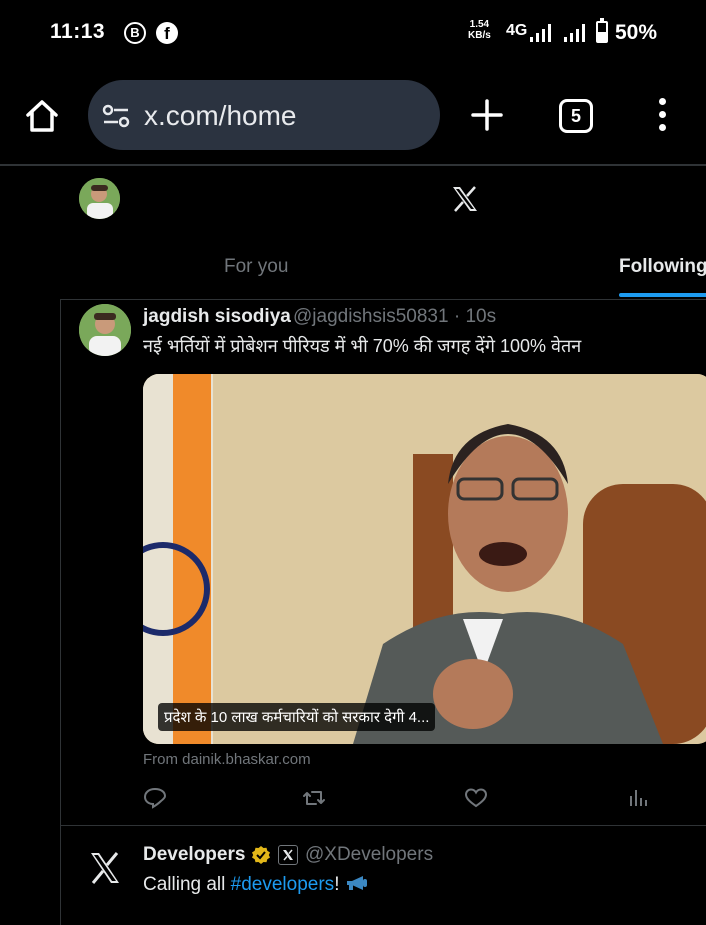 The width and height of the screenshot is (706, 925). I want to click on plus-icon, so click(487, 115).